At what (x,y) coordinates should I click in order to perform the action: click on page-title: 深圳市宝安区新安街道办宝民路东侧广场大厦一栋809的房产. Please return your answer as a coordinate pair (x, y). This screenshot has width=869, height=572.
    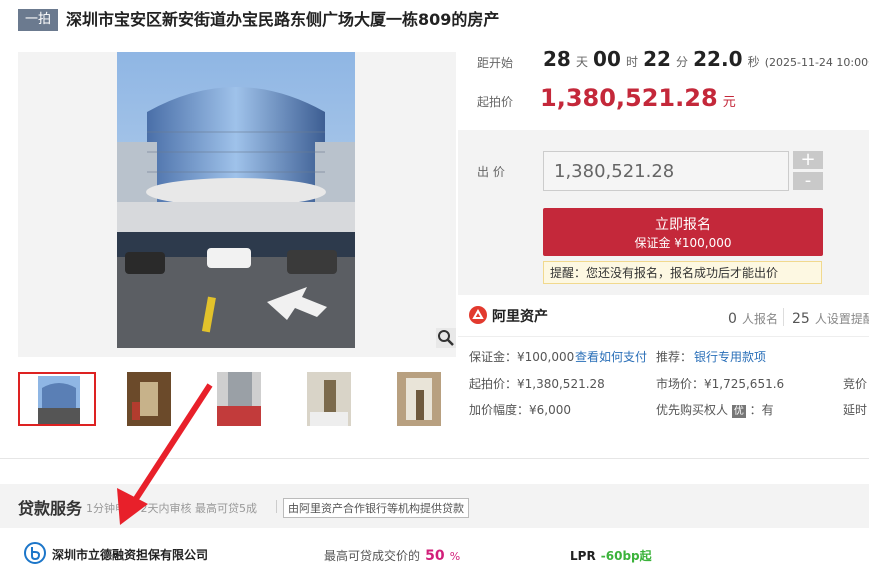
    Looking at the image, I should click on (283, 19).